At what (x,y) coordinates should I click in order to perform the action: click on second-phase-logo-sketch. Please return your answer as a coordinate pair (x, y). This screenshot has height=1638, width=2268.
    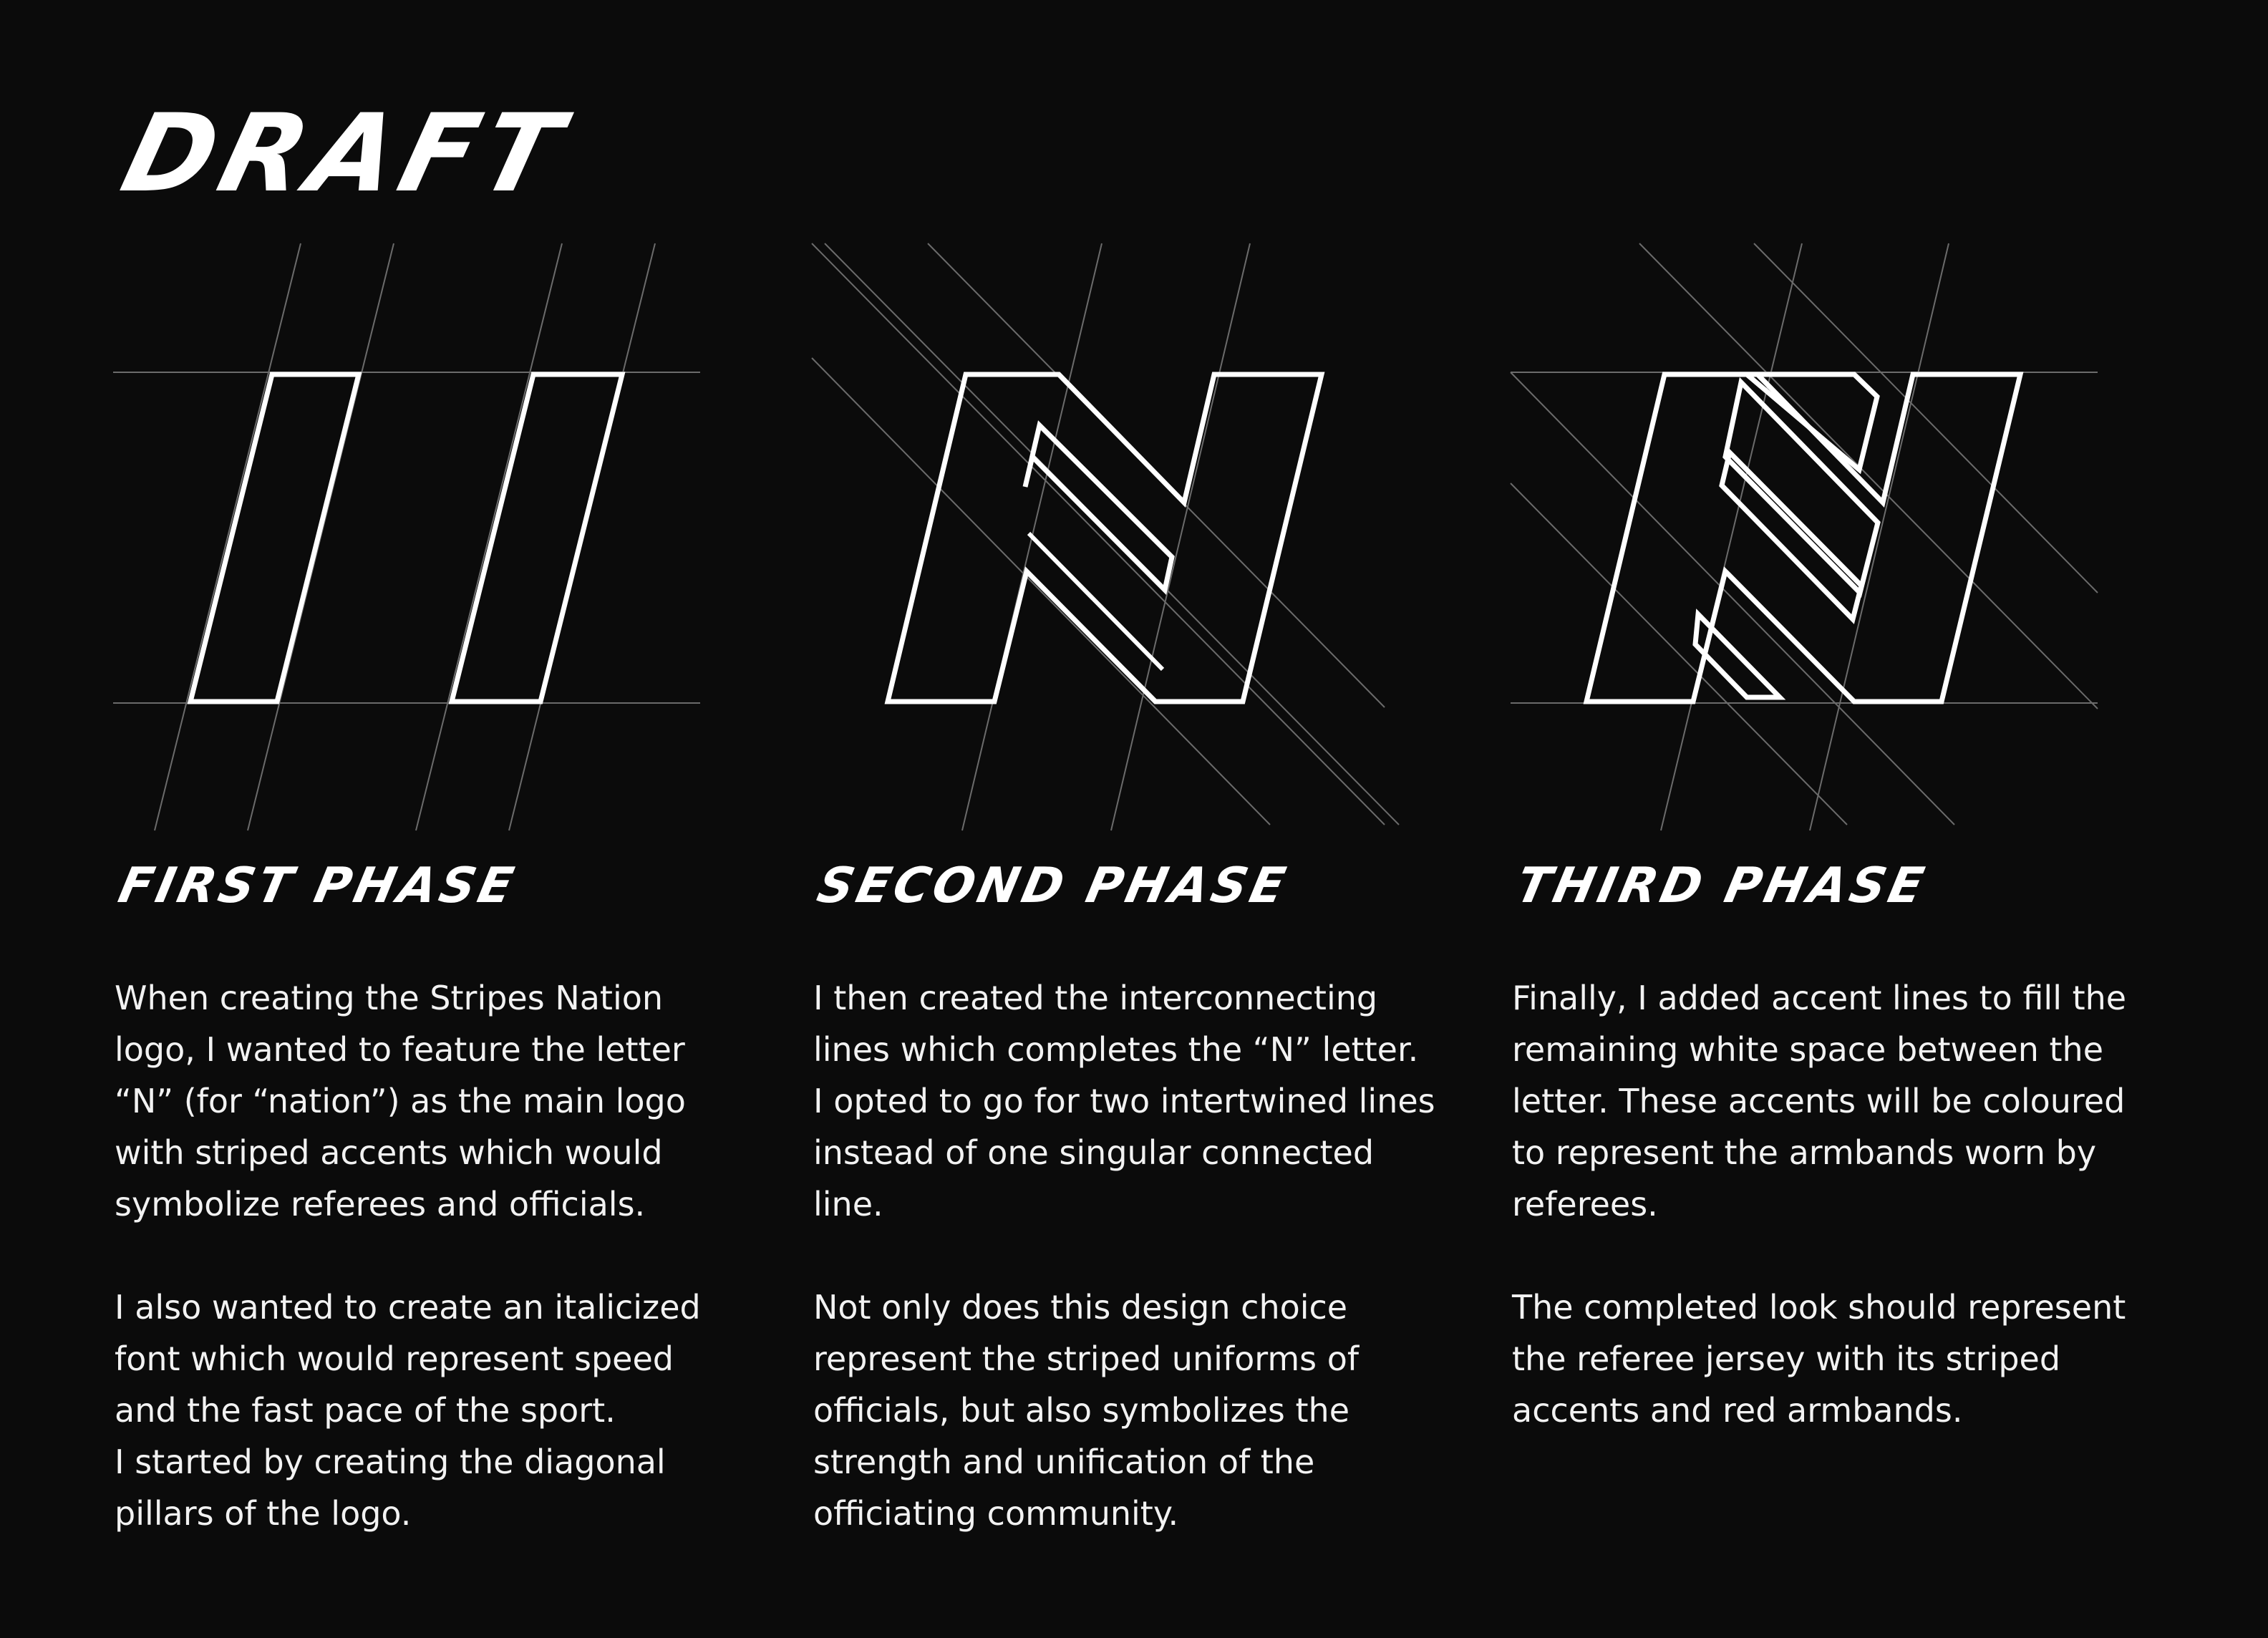
    Looking at the image, I should click on (1108, 537).